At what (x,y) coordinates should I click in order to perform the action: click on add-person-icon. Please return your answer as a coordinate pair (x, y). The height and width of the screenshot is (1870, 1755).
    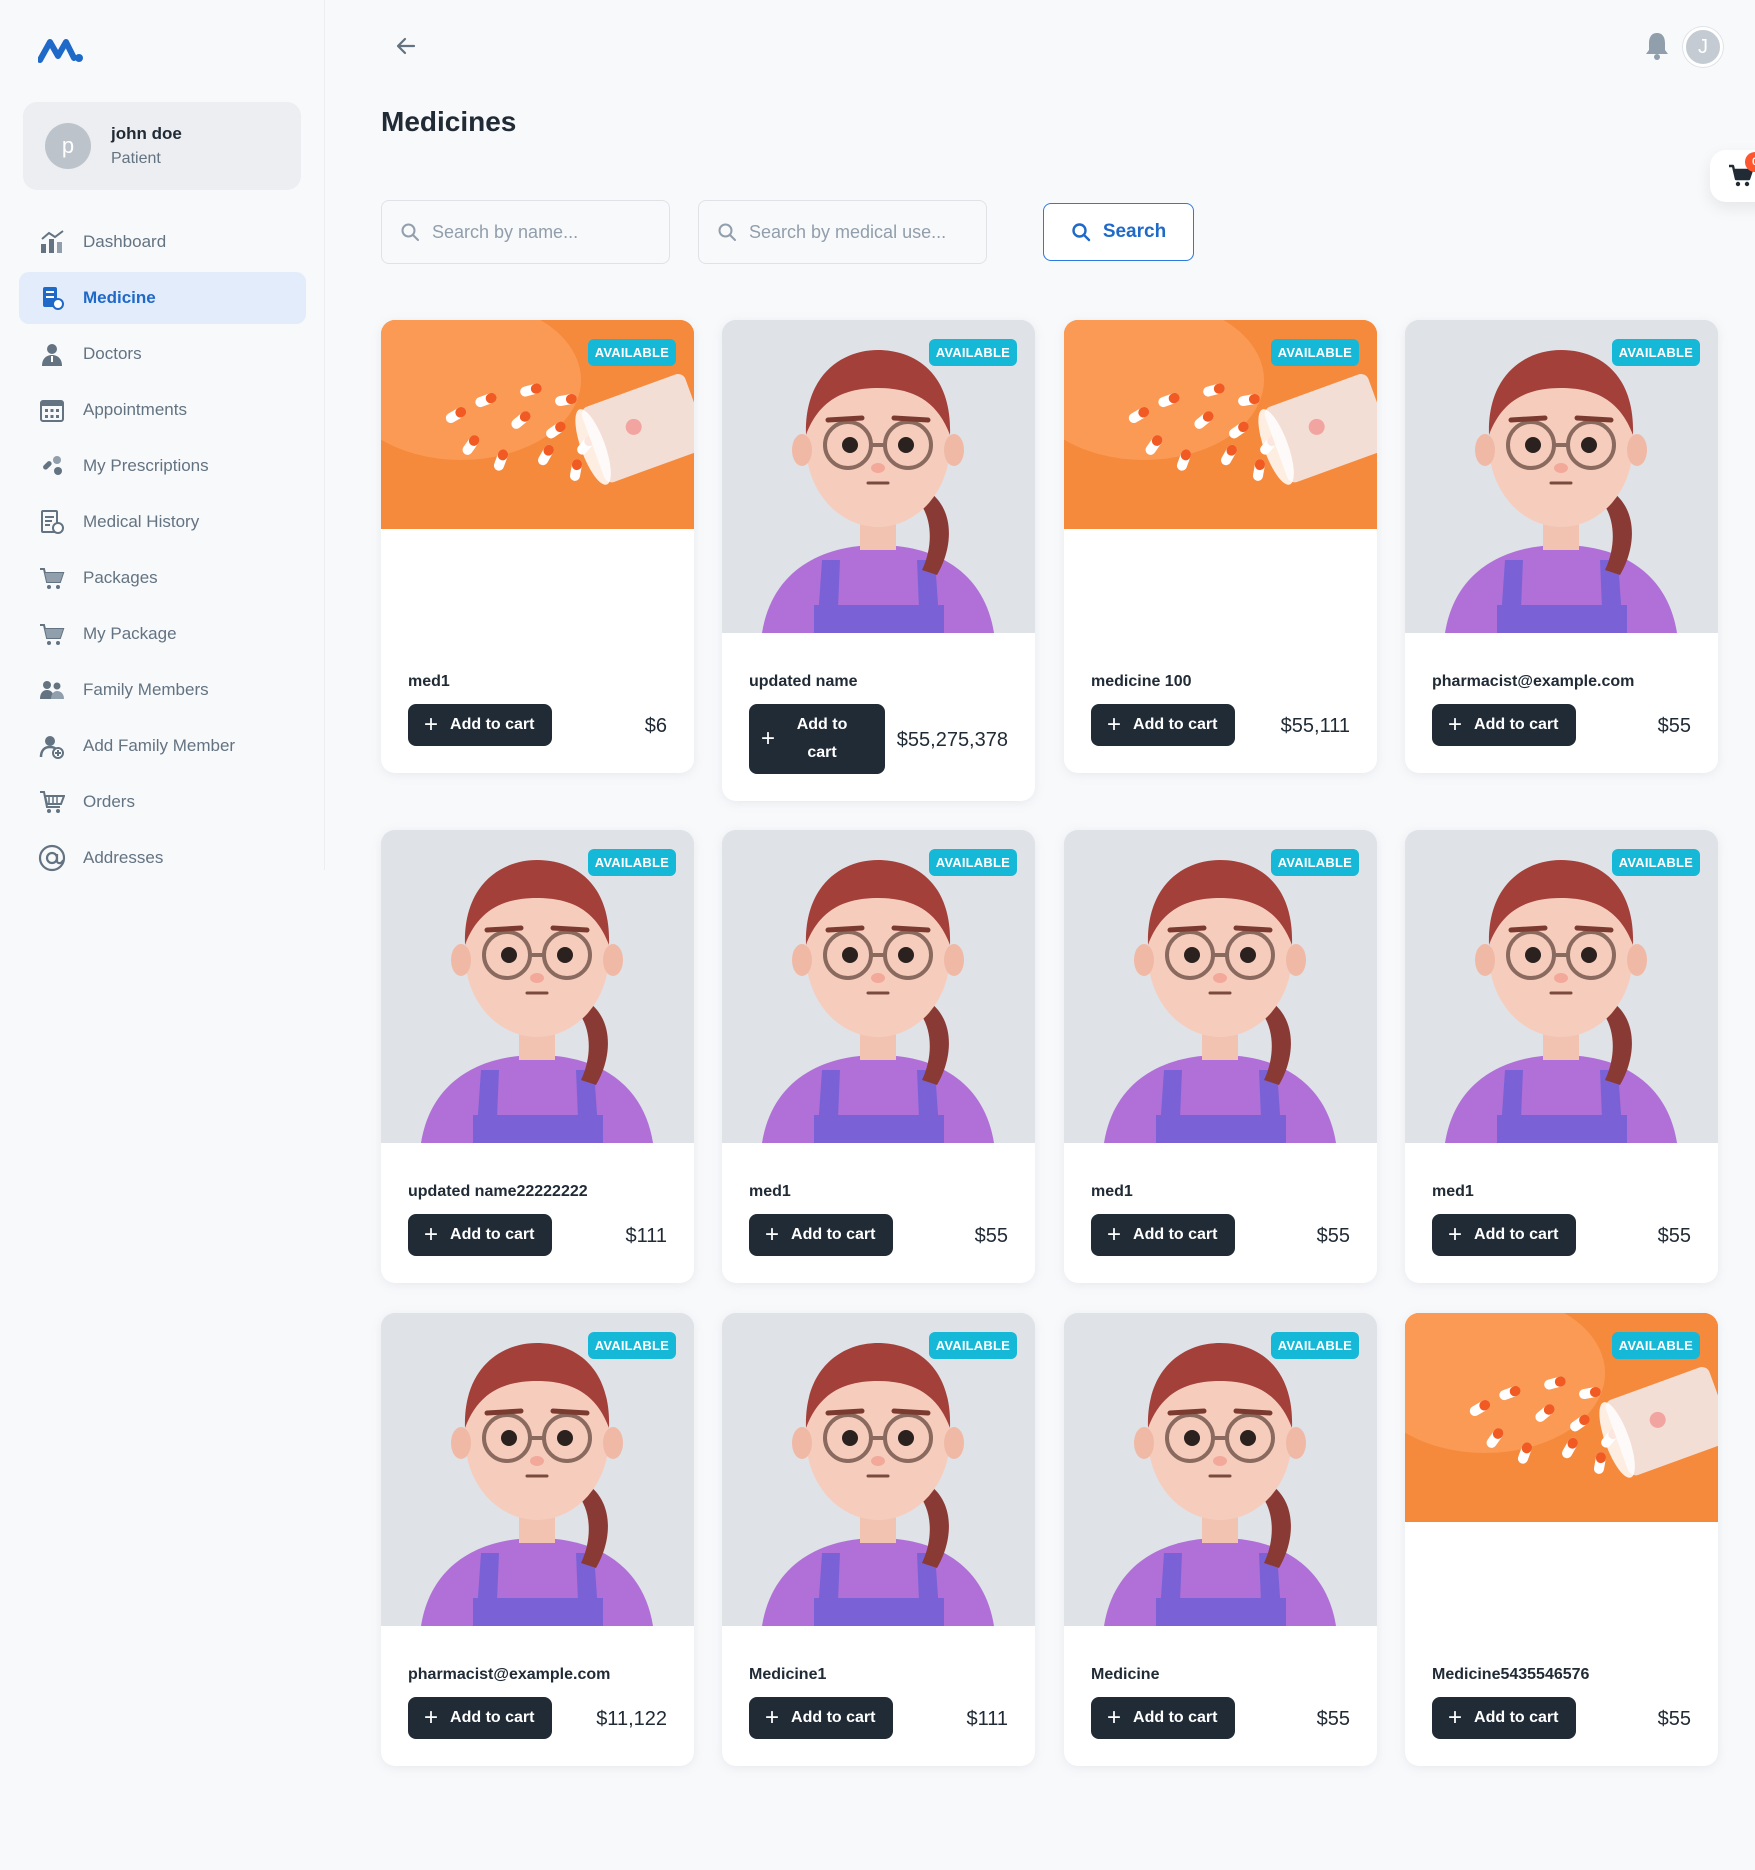
    Looking at the image, I should click on (52, 746).